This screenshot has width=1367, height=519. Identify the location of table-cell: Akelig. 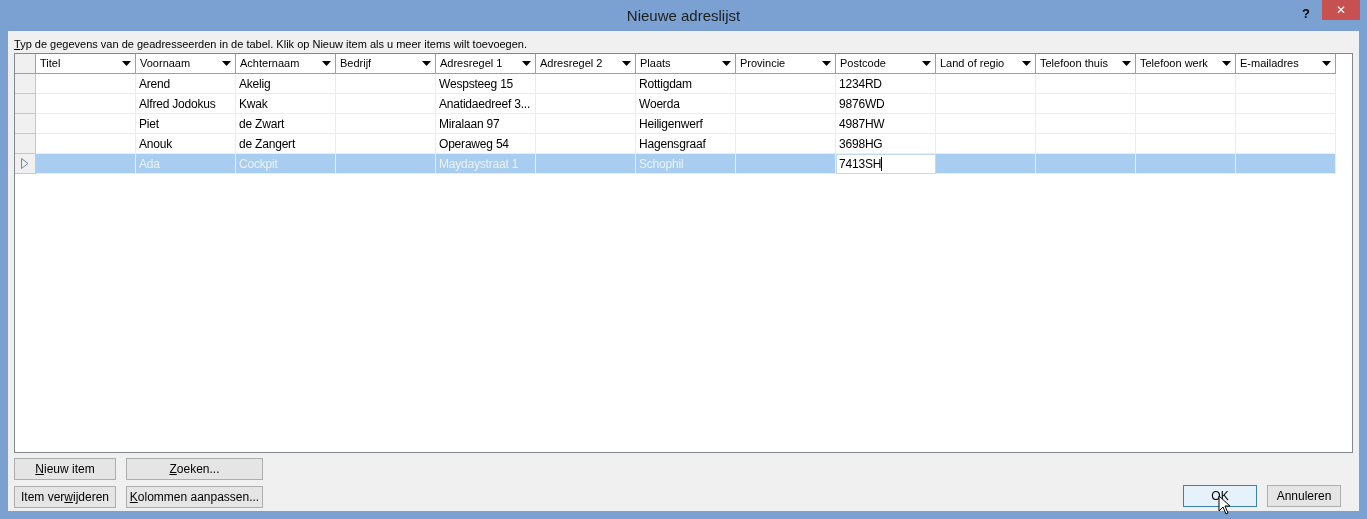
(286, 84).